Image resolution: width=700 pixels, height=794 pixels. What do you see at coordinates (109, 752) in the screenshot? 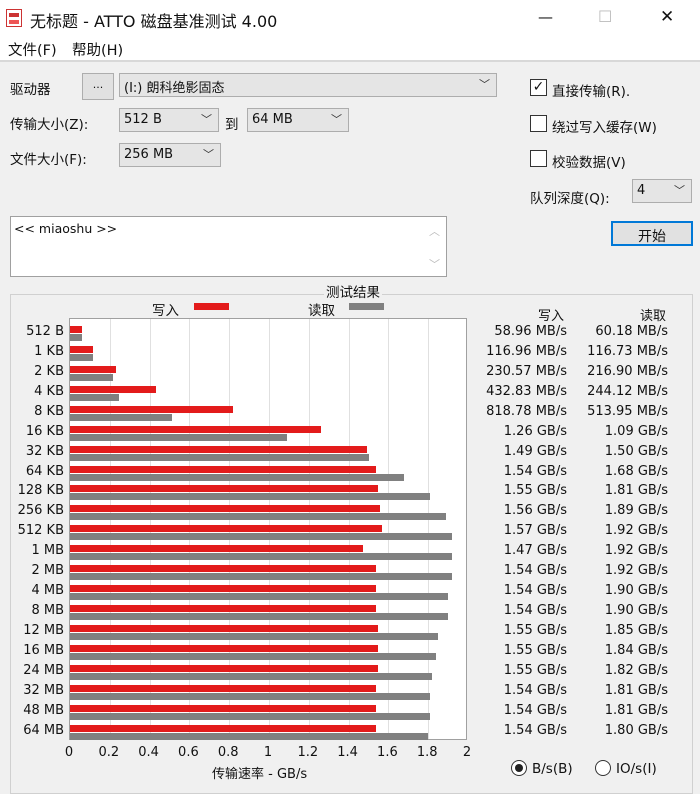
I see `x-tick-label: 0.2` at bounding box center [109, 752].